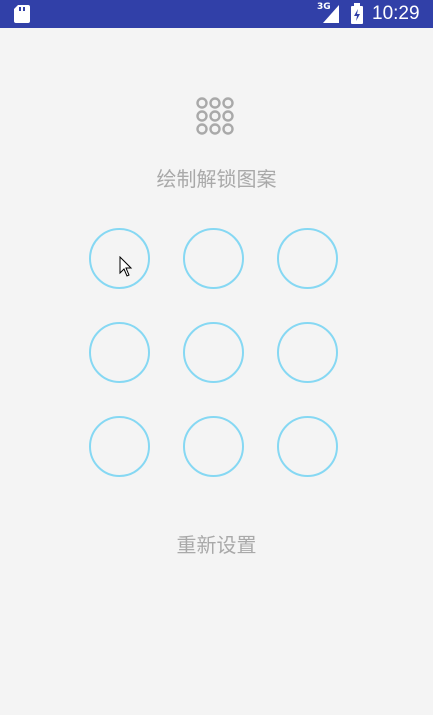  Describe the element at coordinates (215, 116) in the screenshot. I see `pattern-grid-icon` at that location.